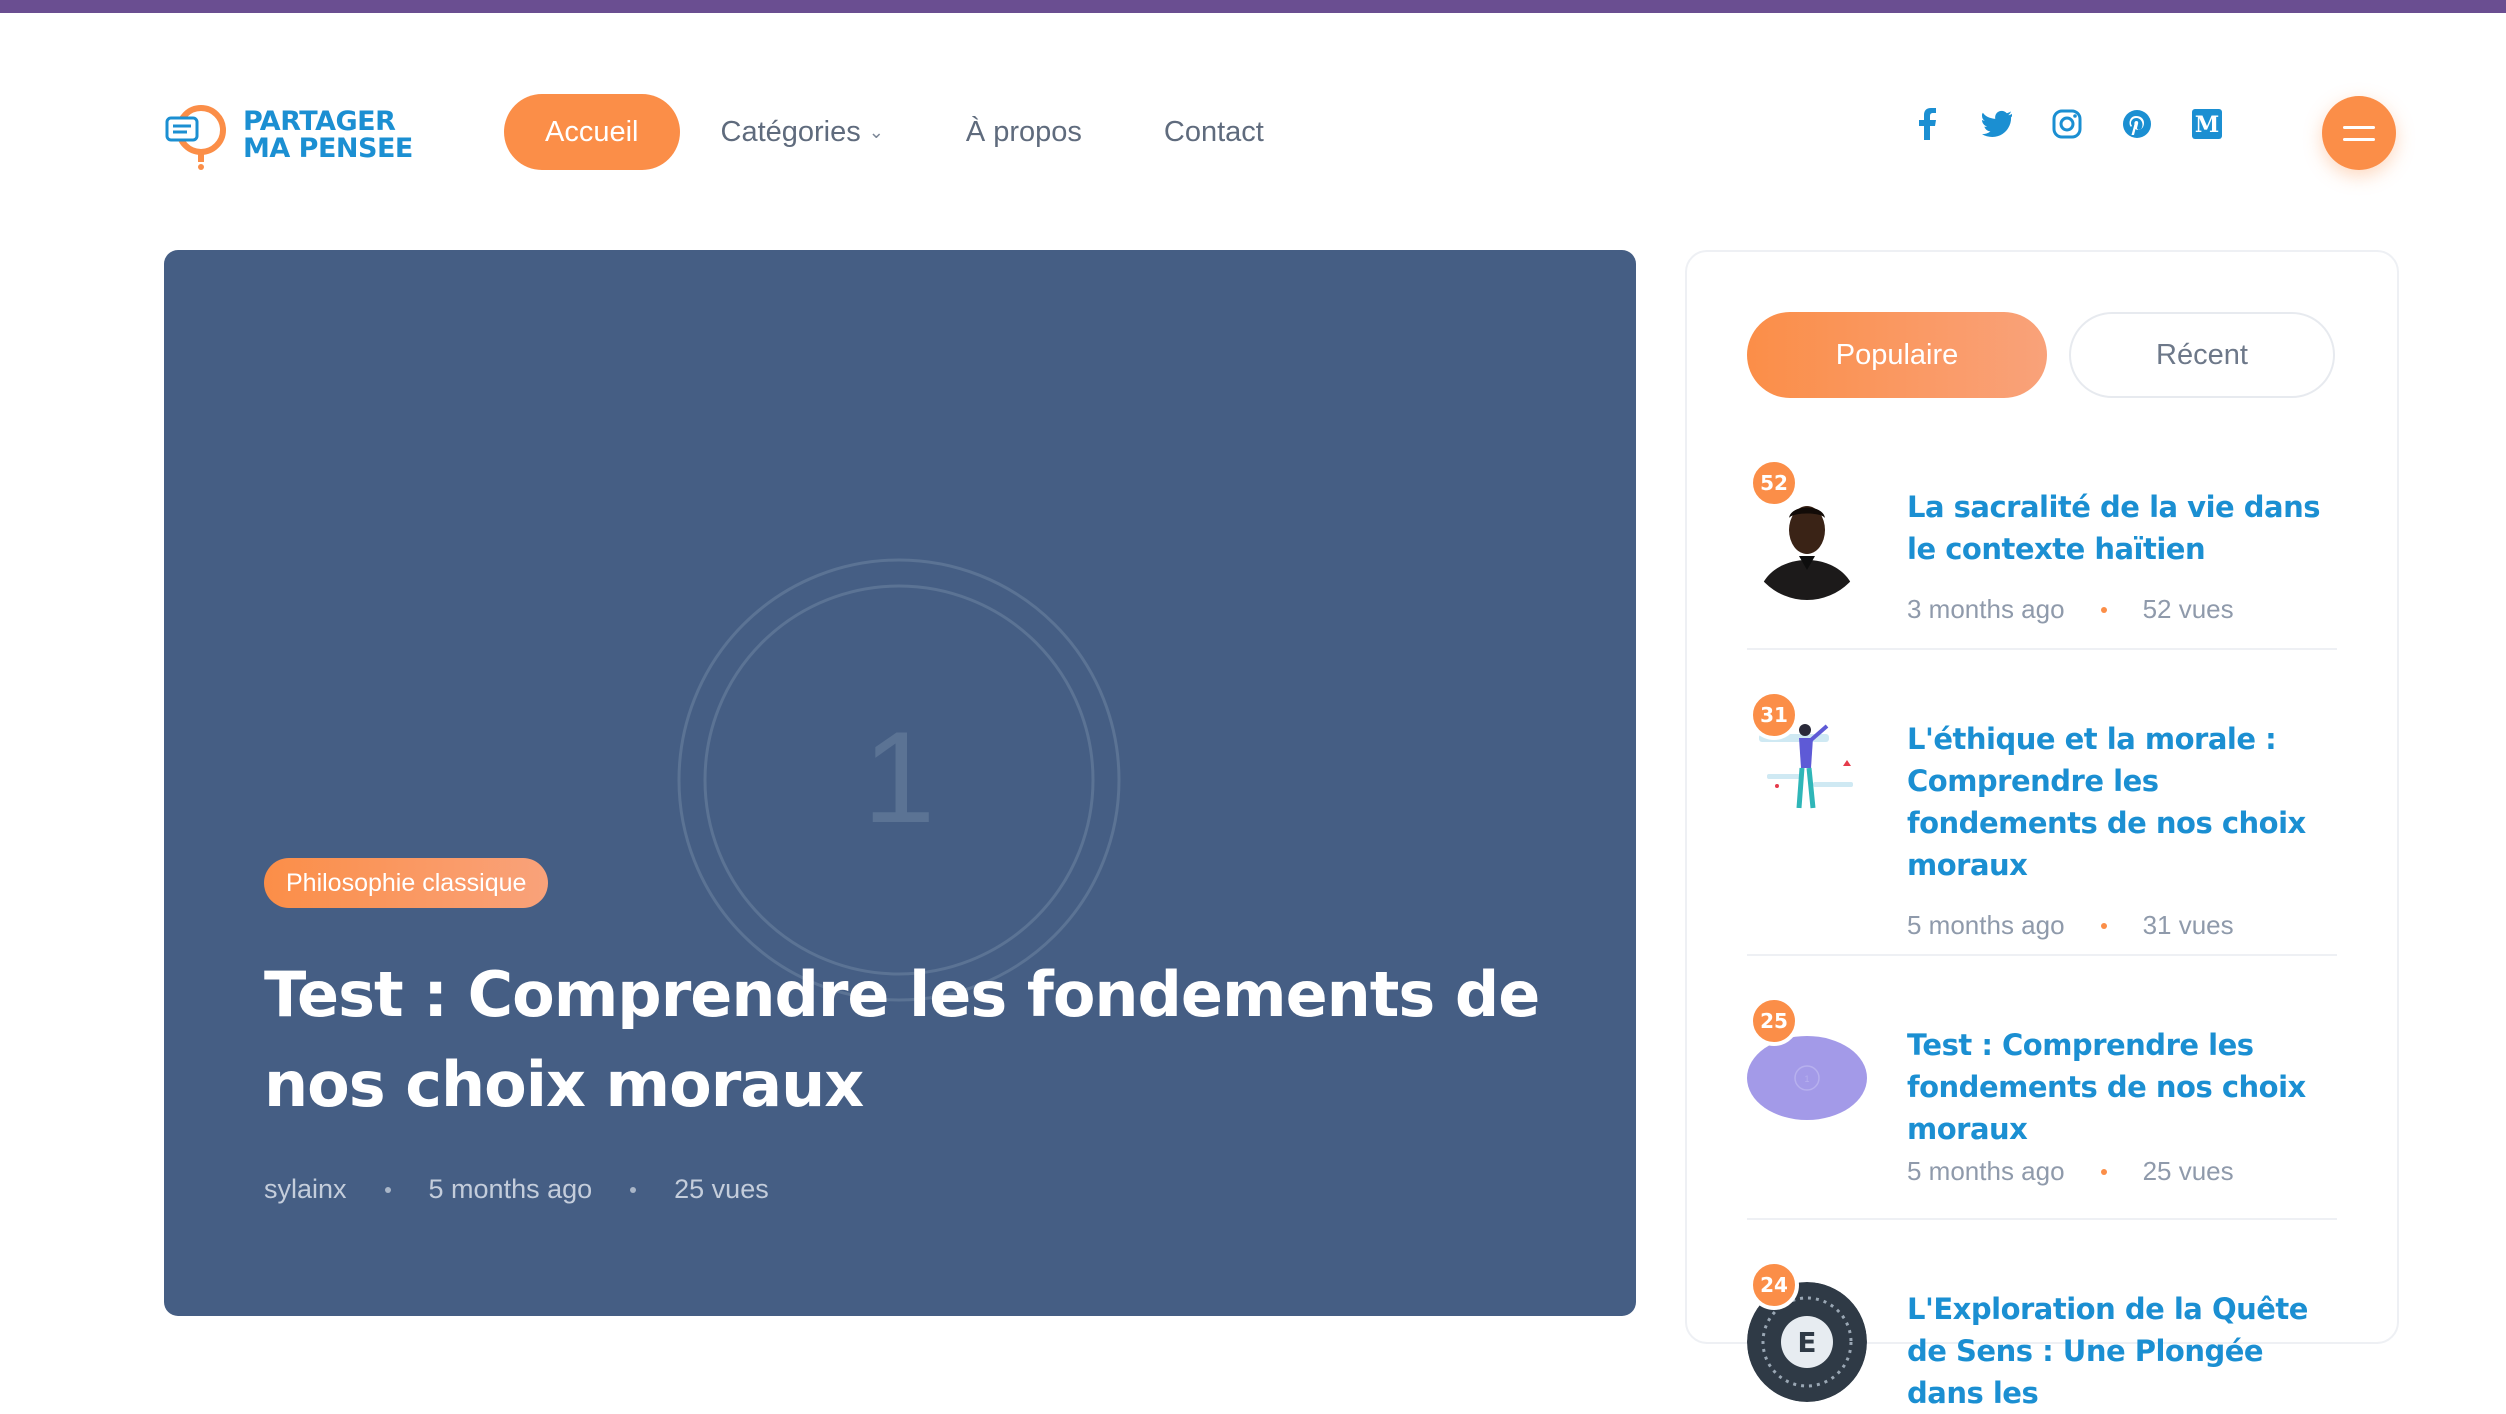  Describe the element at coordinates (1253, 6) in the screenshot. I see `top-accent-bar` at that location.